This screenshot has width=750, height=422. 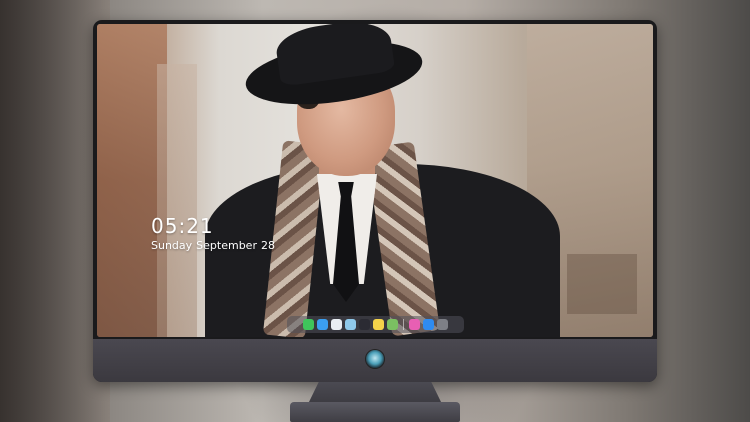 I want to click on itunes-icon, so click(x=414, y=324).